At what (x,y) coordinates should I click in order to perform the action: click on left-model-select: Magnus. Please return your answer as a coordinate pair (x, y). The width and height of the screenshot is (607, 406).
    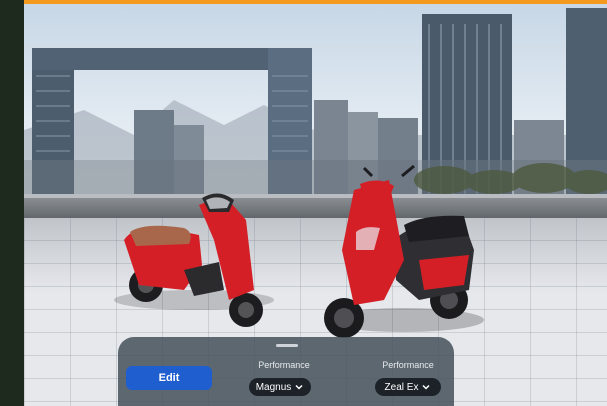
    Looking at the image, I should click on (280, 387).